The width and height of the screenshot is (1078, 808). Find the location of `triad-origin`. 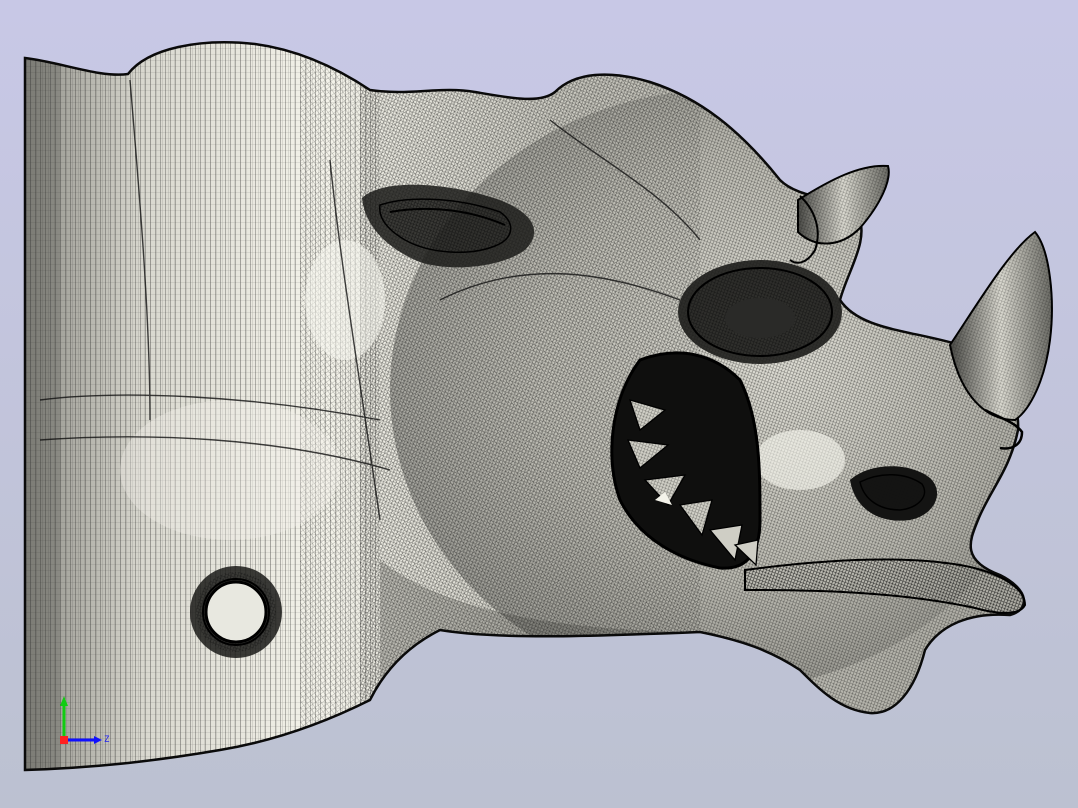

triad-origin is located at coordinates (64, 740).